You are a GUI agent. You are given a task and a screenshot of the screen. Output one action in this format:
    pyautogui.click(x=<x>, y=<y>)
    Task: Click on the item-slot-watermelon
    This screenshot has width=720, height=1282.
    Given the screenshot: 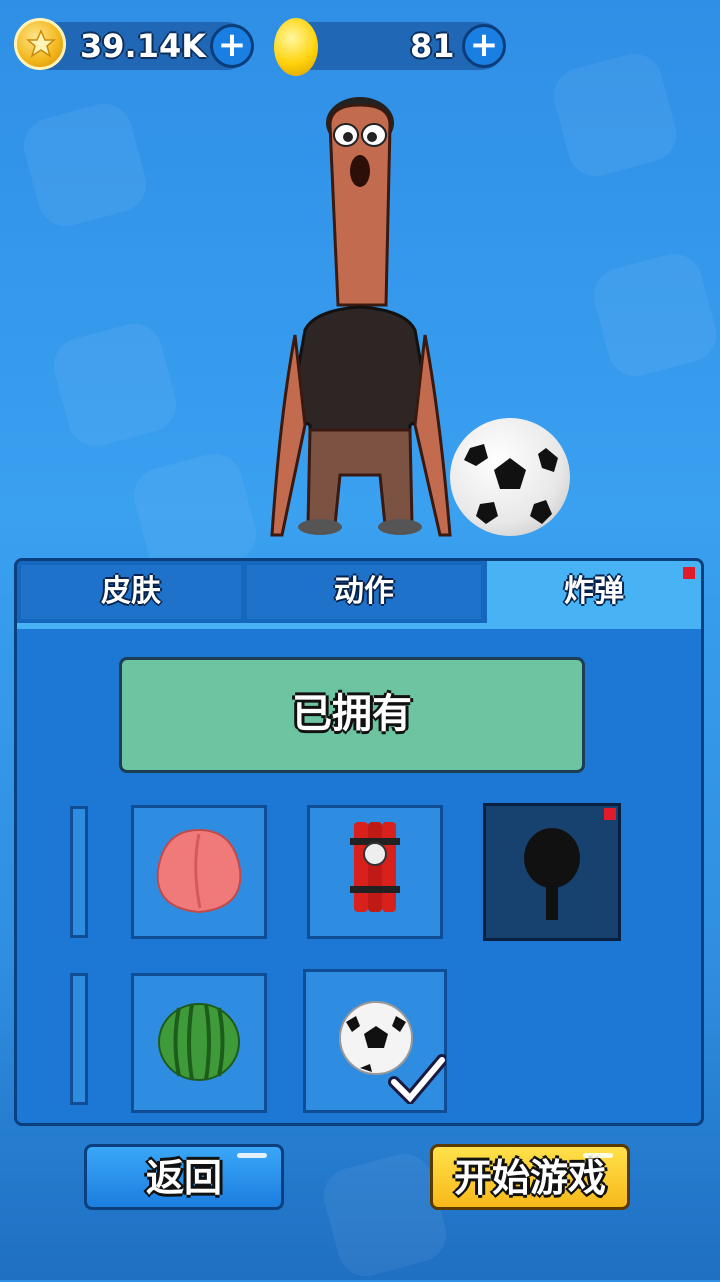 What is the action you would take?
    pyautogui.click(x=199, y=1043)
    